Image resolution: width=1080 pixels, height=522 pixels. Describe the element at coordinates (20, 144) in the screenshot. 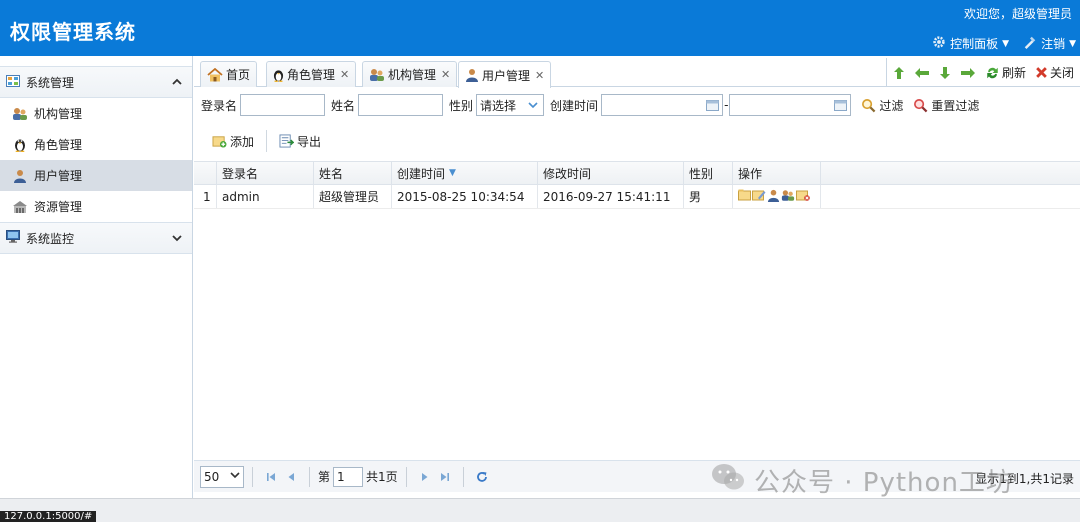

I see `penguin-icon` at that location.